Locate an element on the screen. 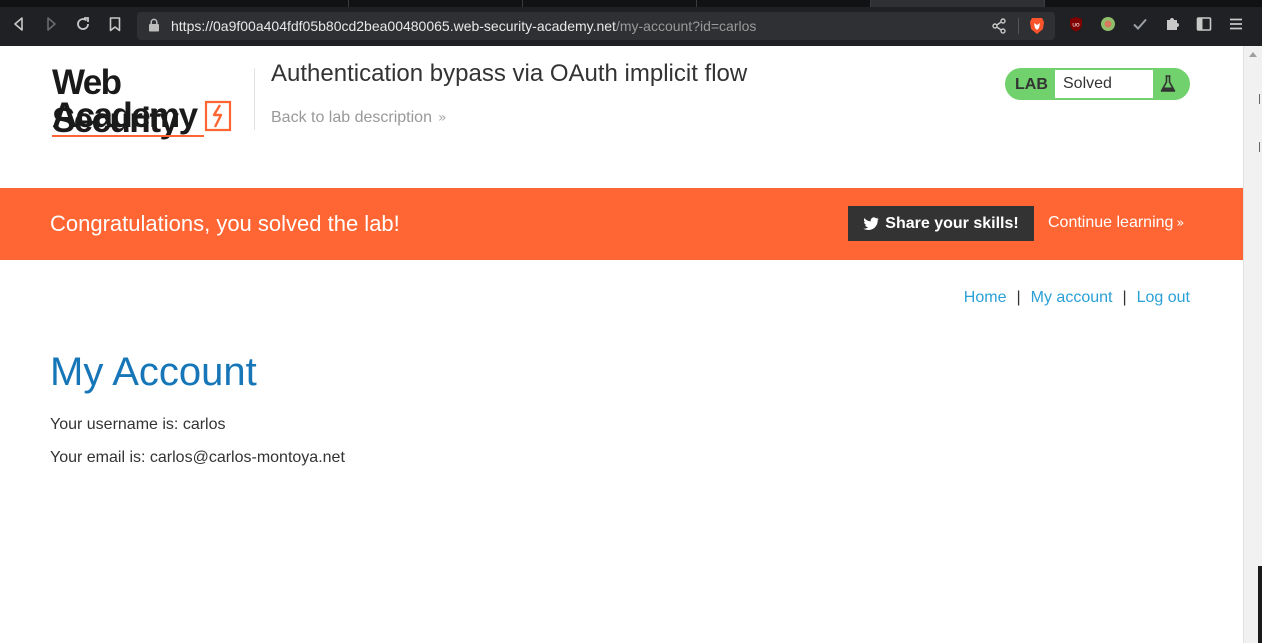 This screenshot has width=1262, height=643. green-circle-extension-icon is located at coordinates (1108, 24).